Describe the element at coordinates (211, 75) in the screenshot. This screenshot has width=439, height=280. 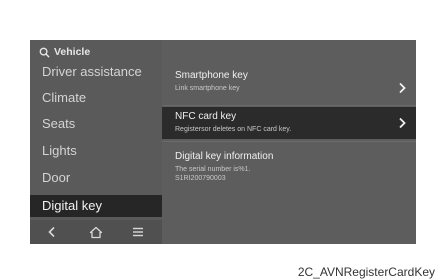
I see `smartphone-key-title: Smartphone key` at that location.